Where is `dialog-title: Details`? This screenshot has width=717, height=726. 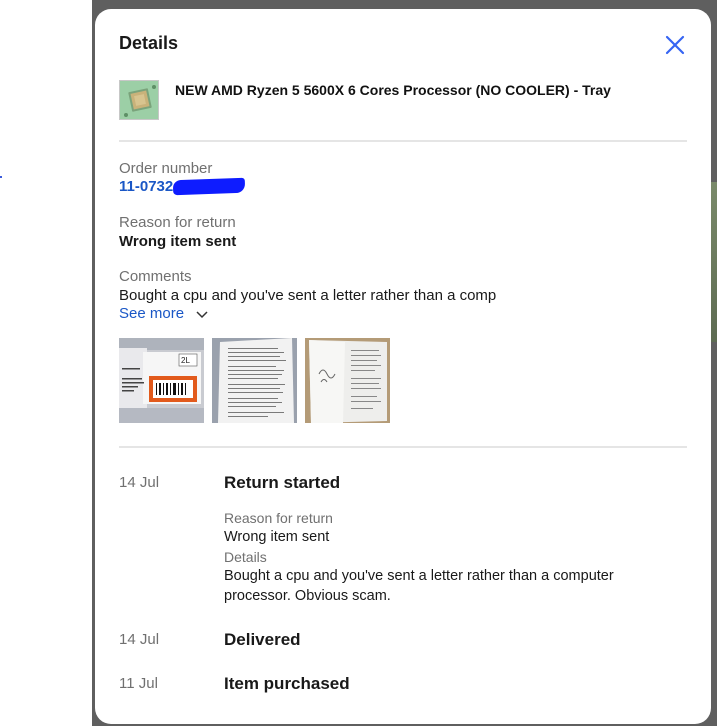
dialog-title: Details is located at coordinates (149, 43).